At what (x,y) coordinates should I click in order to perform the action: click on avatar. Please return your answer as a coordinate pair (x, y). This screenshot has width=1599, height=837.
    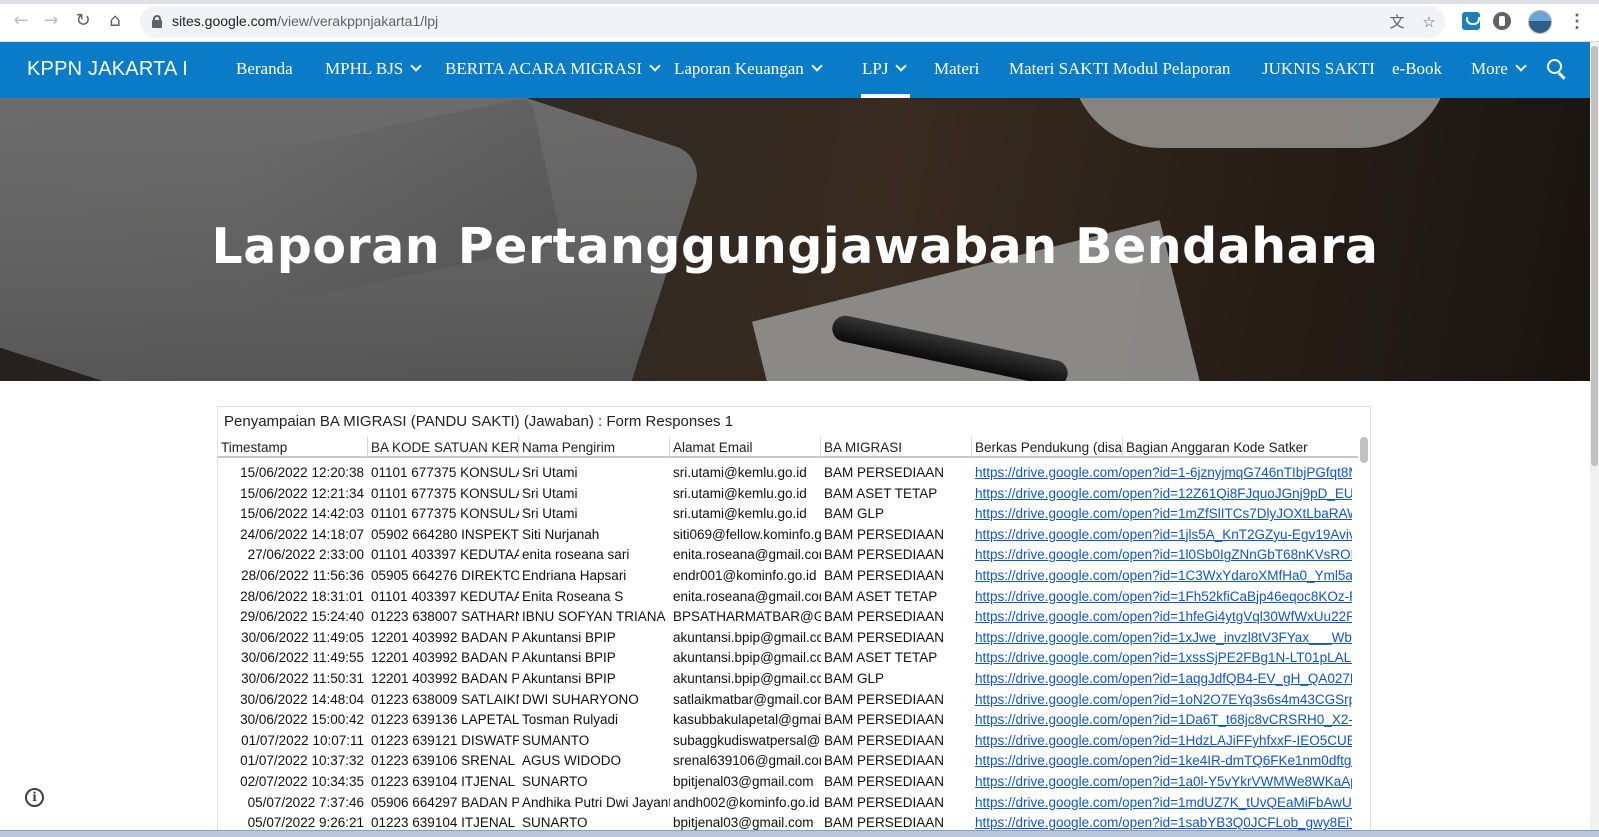
    Looking at the image, I should click on (1540, 22).